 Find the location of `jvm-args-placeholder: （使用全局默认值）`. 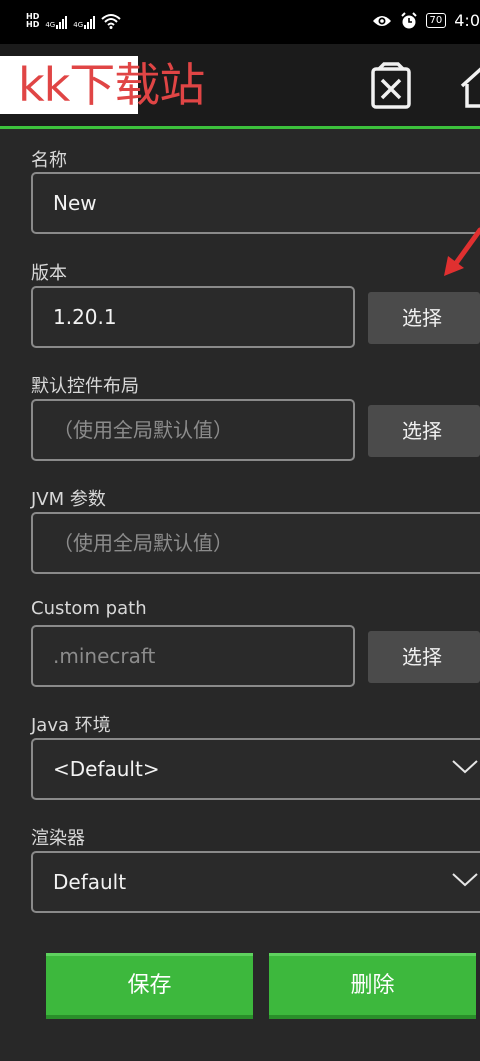

jvm-args-placeholder: （使用全局默认值） is located at coordinates (143, 543).